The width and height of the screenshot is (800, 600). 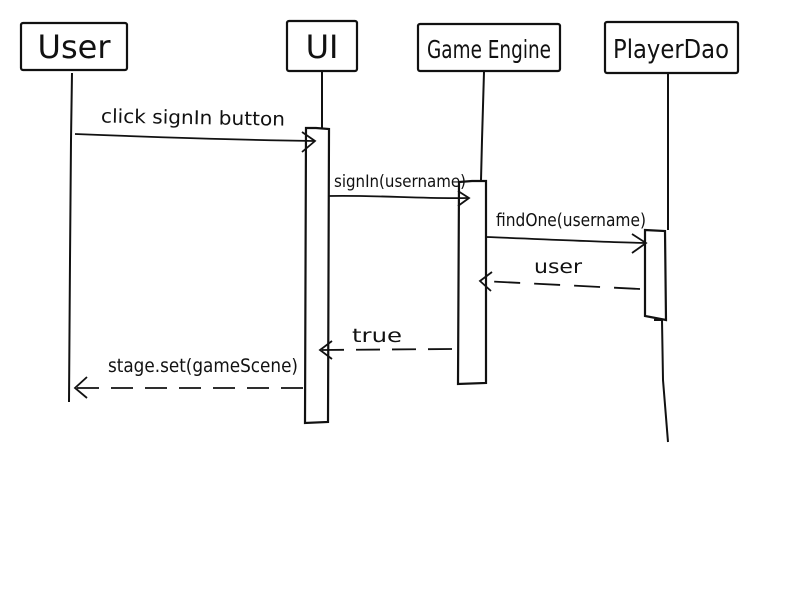 I want to click on participant-heads: User UI Game Engine PlayerDao, so click(x=379, y=47).